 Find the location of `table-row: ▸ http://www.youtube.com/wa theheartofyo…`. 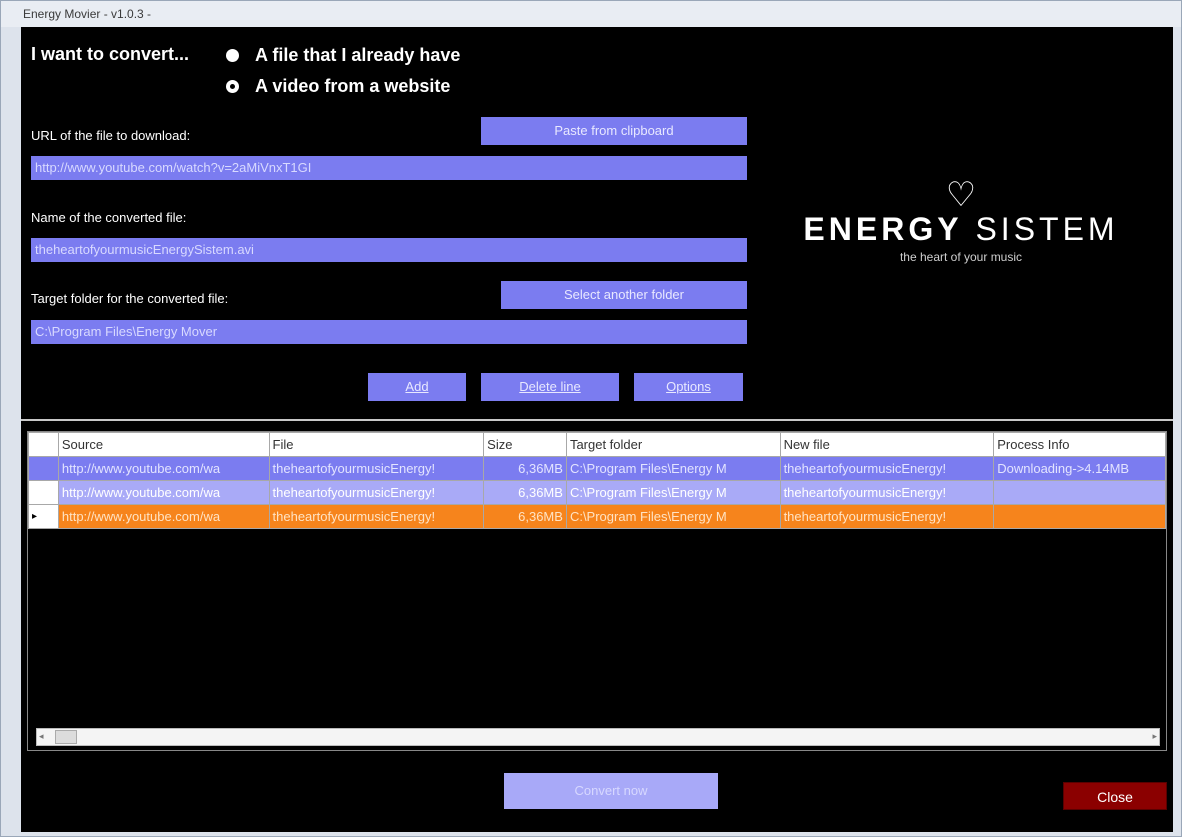

table-row: ▸ http://www.youtube.com/wa theheartofyo… is located at coordinates (597, 516).